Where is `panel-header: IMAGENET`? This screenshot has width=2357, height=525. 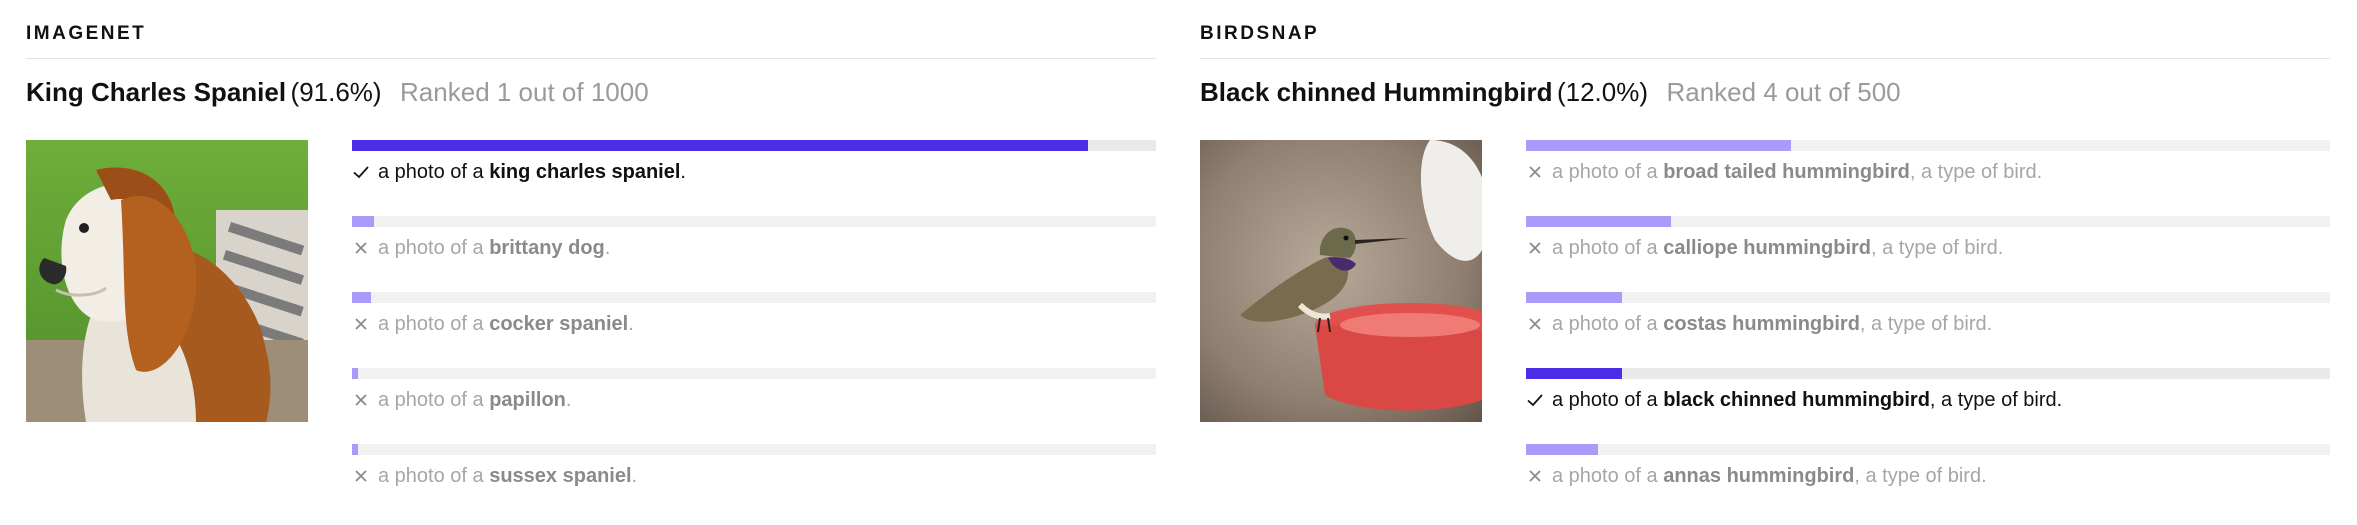 panel-header: IMAGENET is located at coordinates (591, 40).